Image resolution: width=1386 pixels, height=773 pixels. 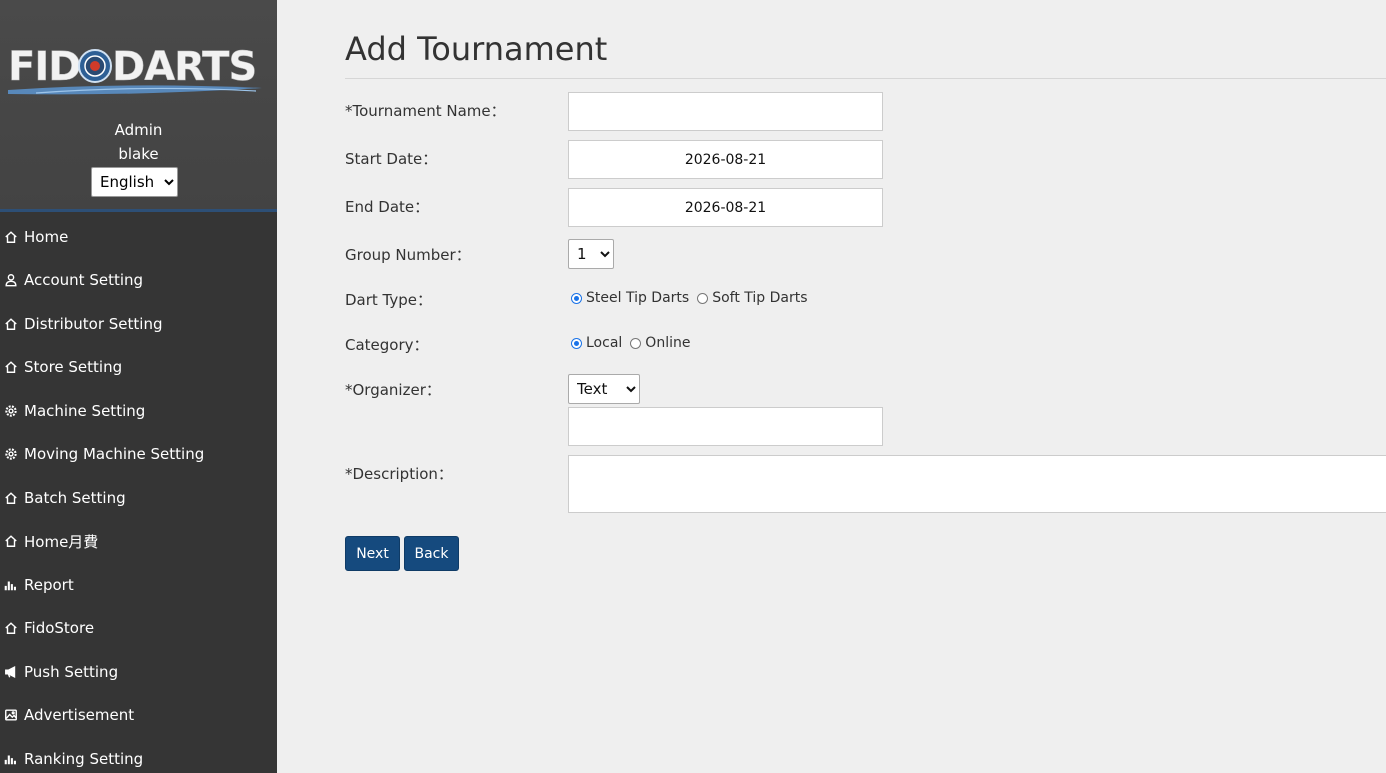 What do you see at coordinates (134, 182) in the screenshot?
I see `language-select: English` at bounding box center [134, 182].